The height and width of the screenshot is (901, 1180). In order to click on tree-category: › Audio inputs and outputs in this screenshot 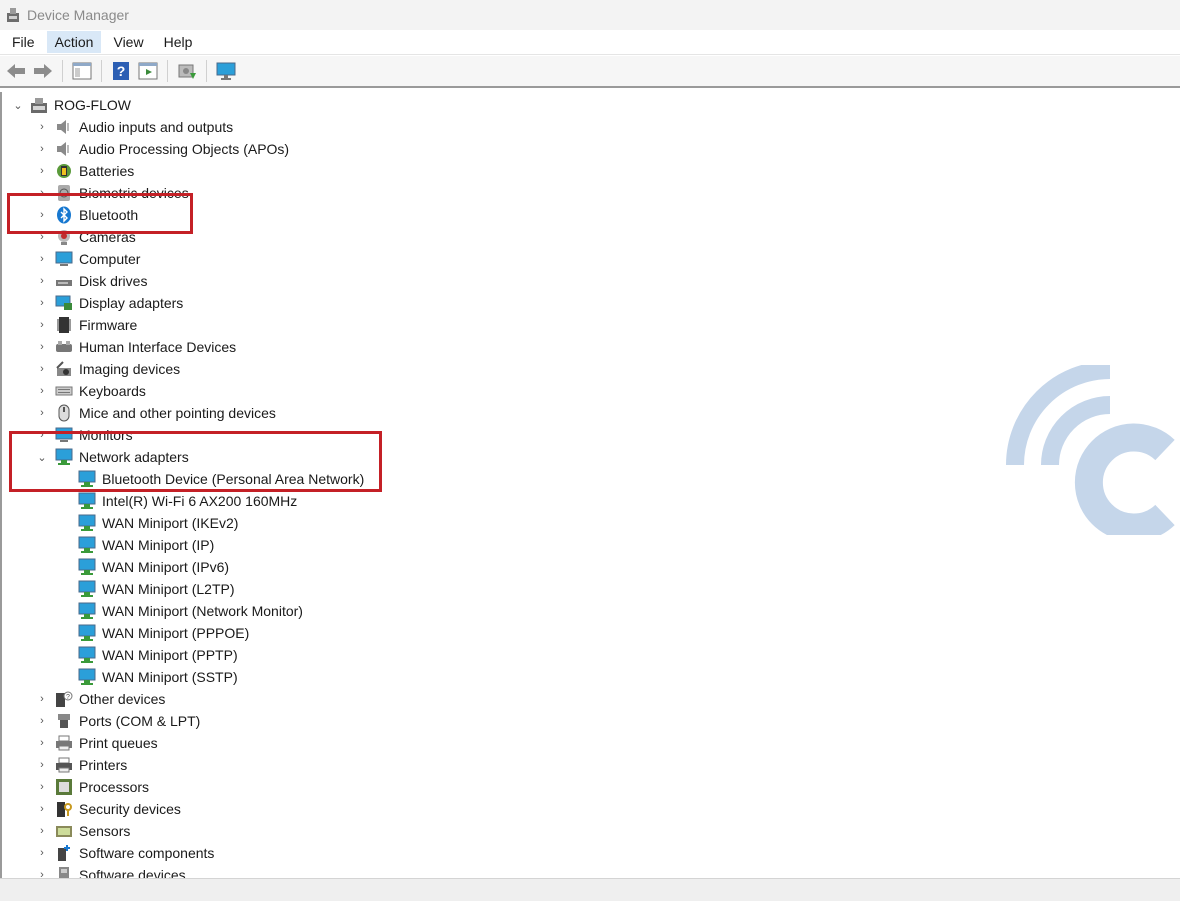, I will do `click(134, 127)`.